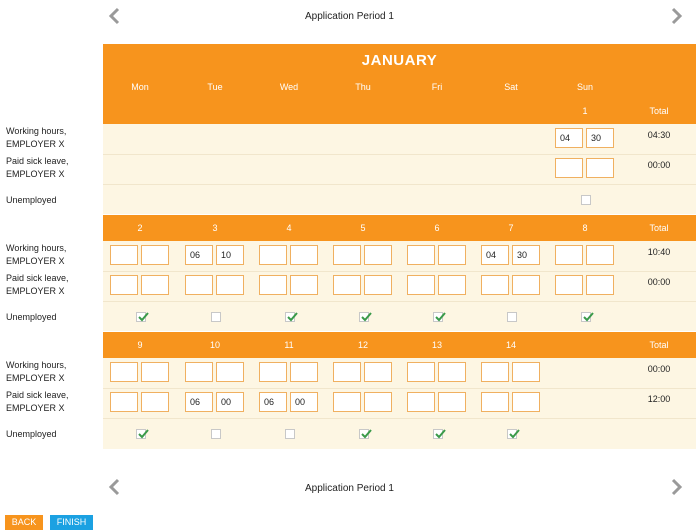 The width and height of the screenshot is (699, 531). I want to click on total-header: Total, so click(659, 228).